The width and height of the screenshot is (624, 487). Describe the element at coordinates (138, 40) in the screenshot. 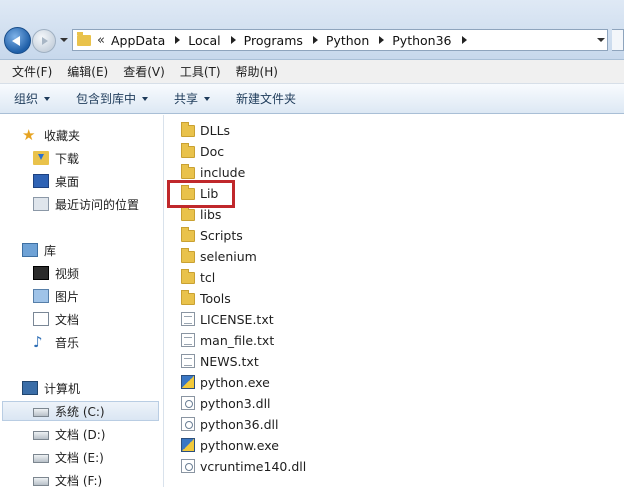

I see `breadcrumb-appdata: AppData` at that location.